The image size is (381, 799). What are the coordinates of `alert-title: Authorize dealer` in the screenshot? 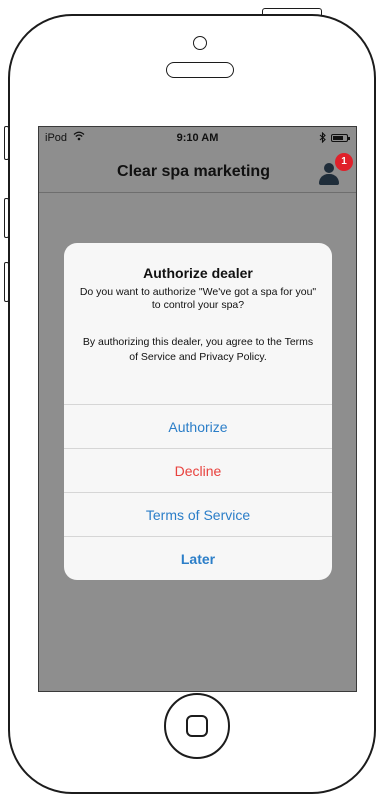 It's located at (198, 273).